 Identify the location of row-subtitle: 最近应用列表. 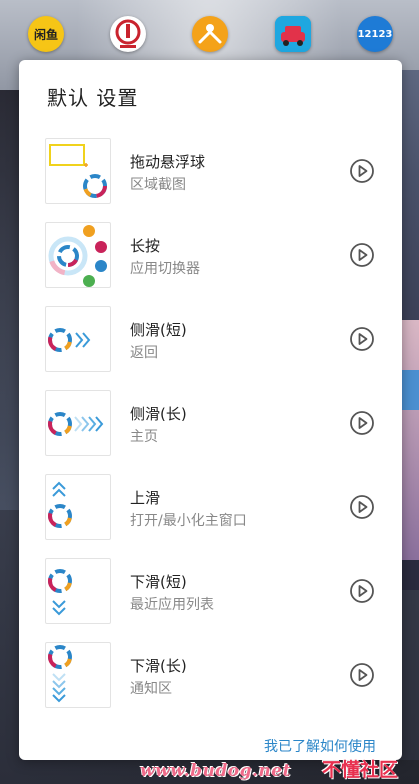
(172, 605).